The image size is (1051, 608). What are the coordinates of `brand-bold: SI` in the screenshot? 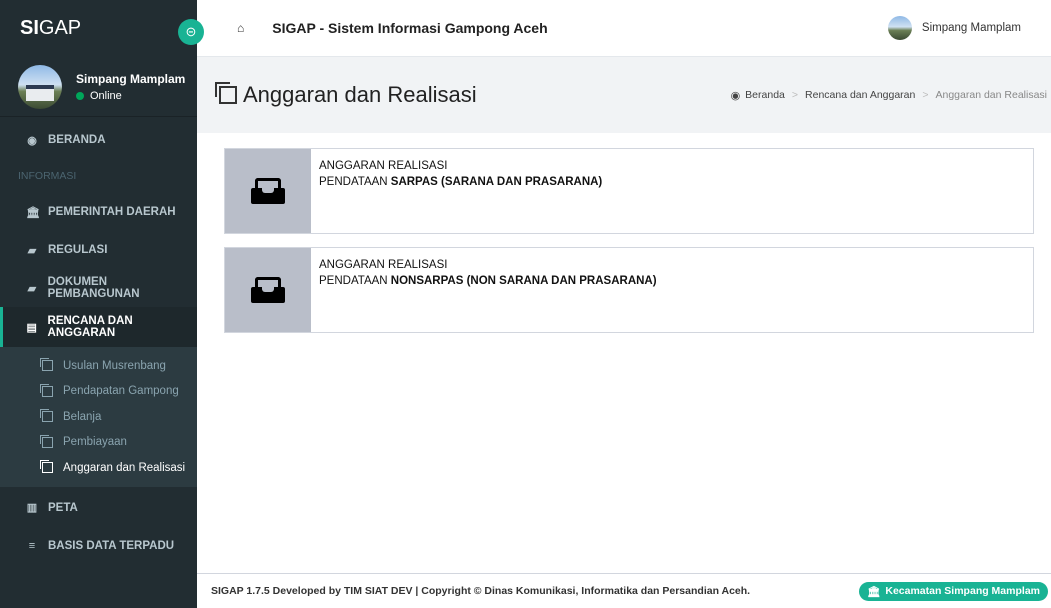 It's located at (29, 28).